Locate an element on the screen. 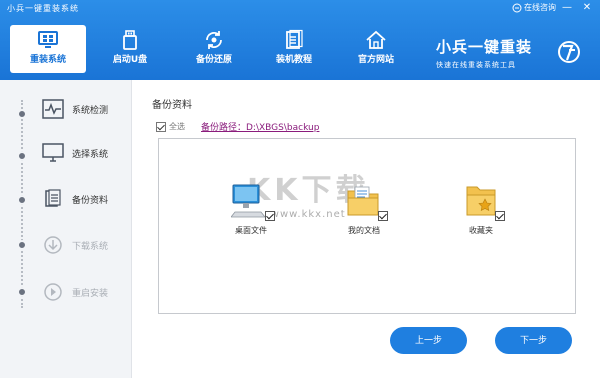  pulse-icon is located at coordinates (53, 109).